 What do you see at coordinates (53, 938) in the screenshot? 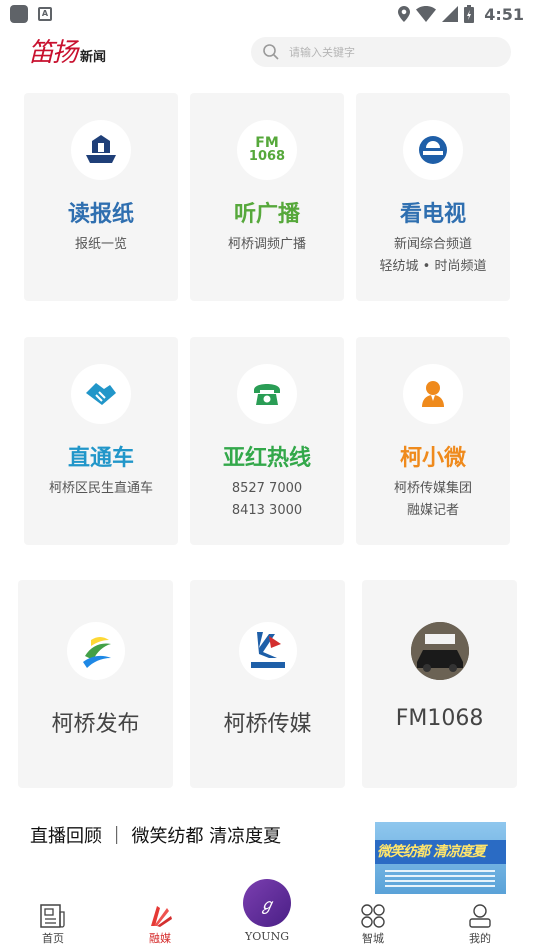
I see `nav-label: 首页` at bounding box center [53, 938].